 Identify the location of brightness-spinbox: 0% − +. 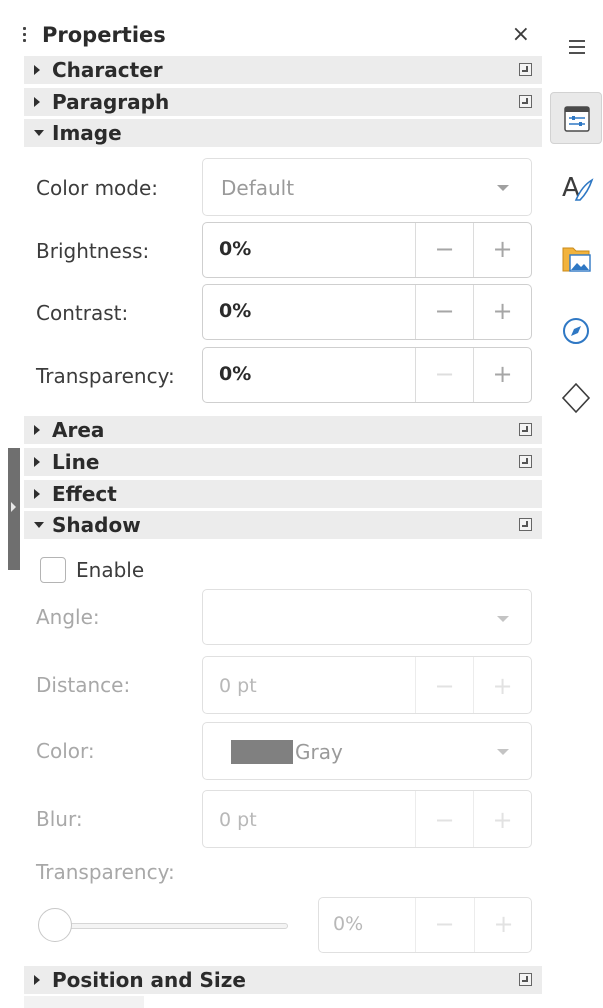
(367, 250).